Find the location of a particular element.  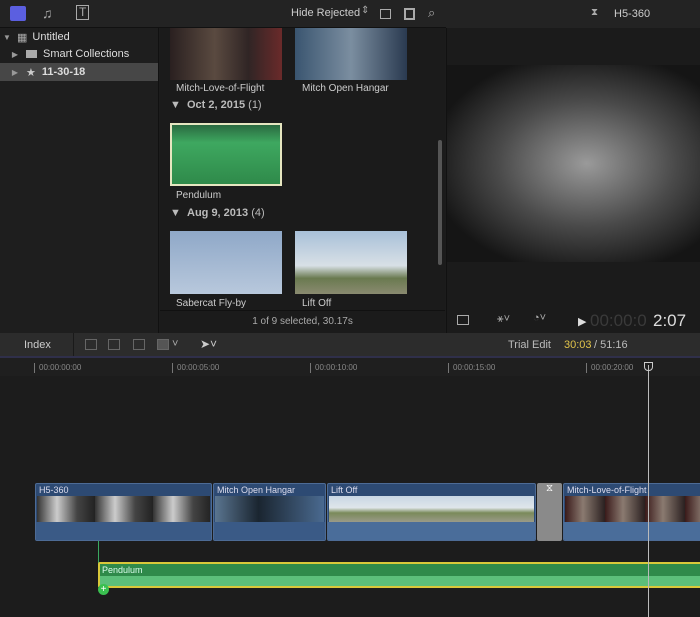

titles-generators-icon: T is located at coordinates (83, 12).